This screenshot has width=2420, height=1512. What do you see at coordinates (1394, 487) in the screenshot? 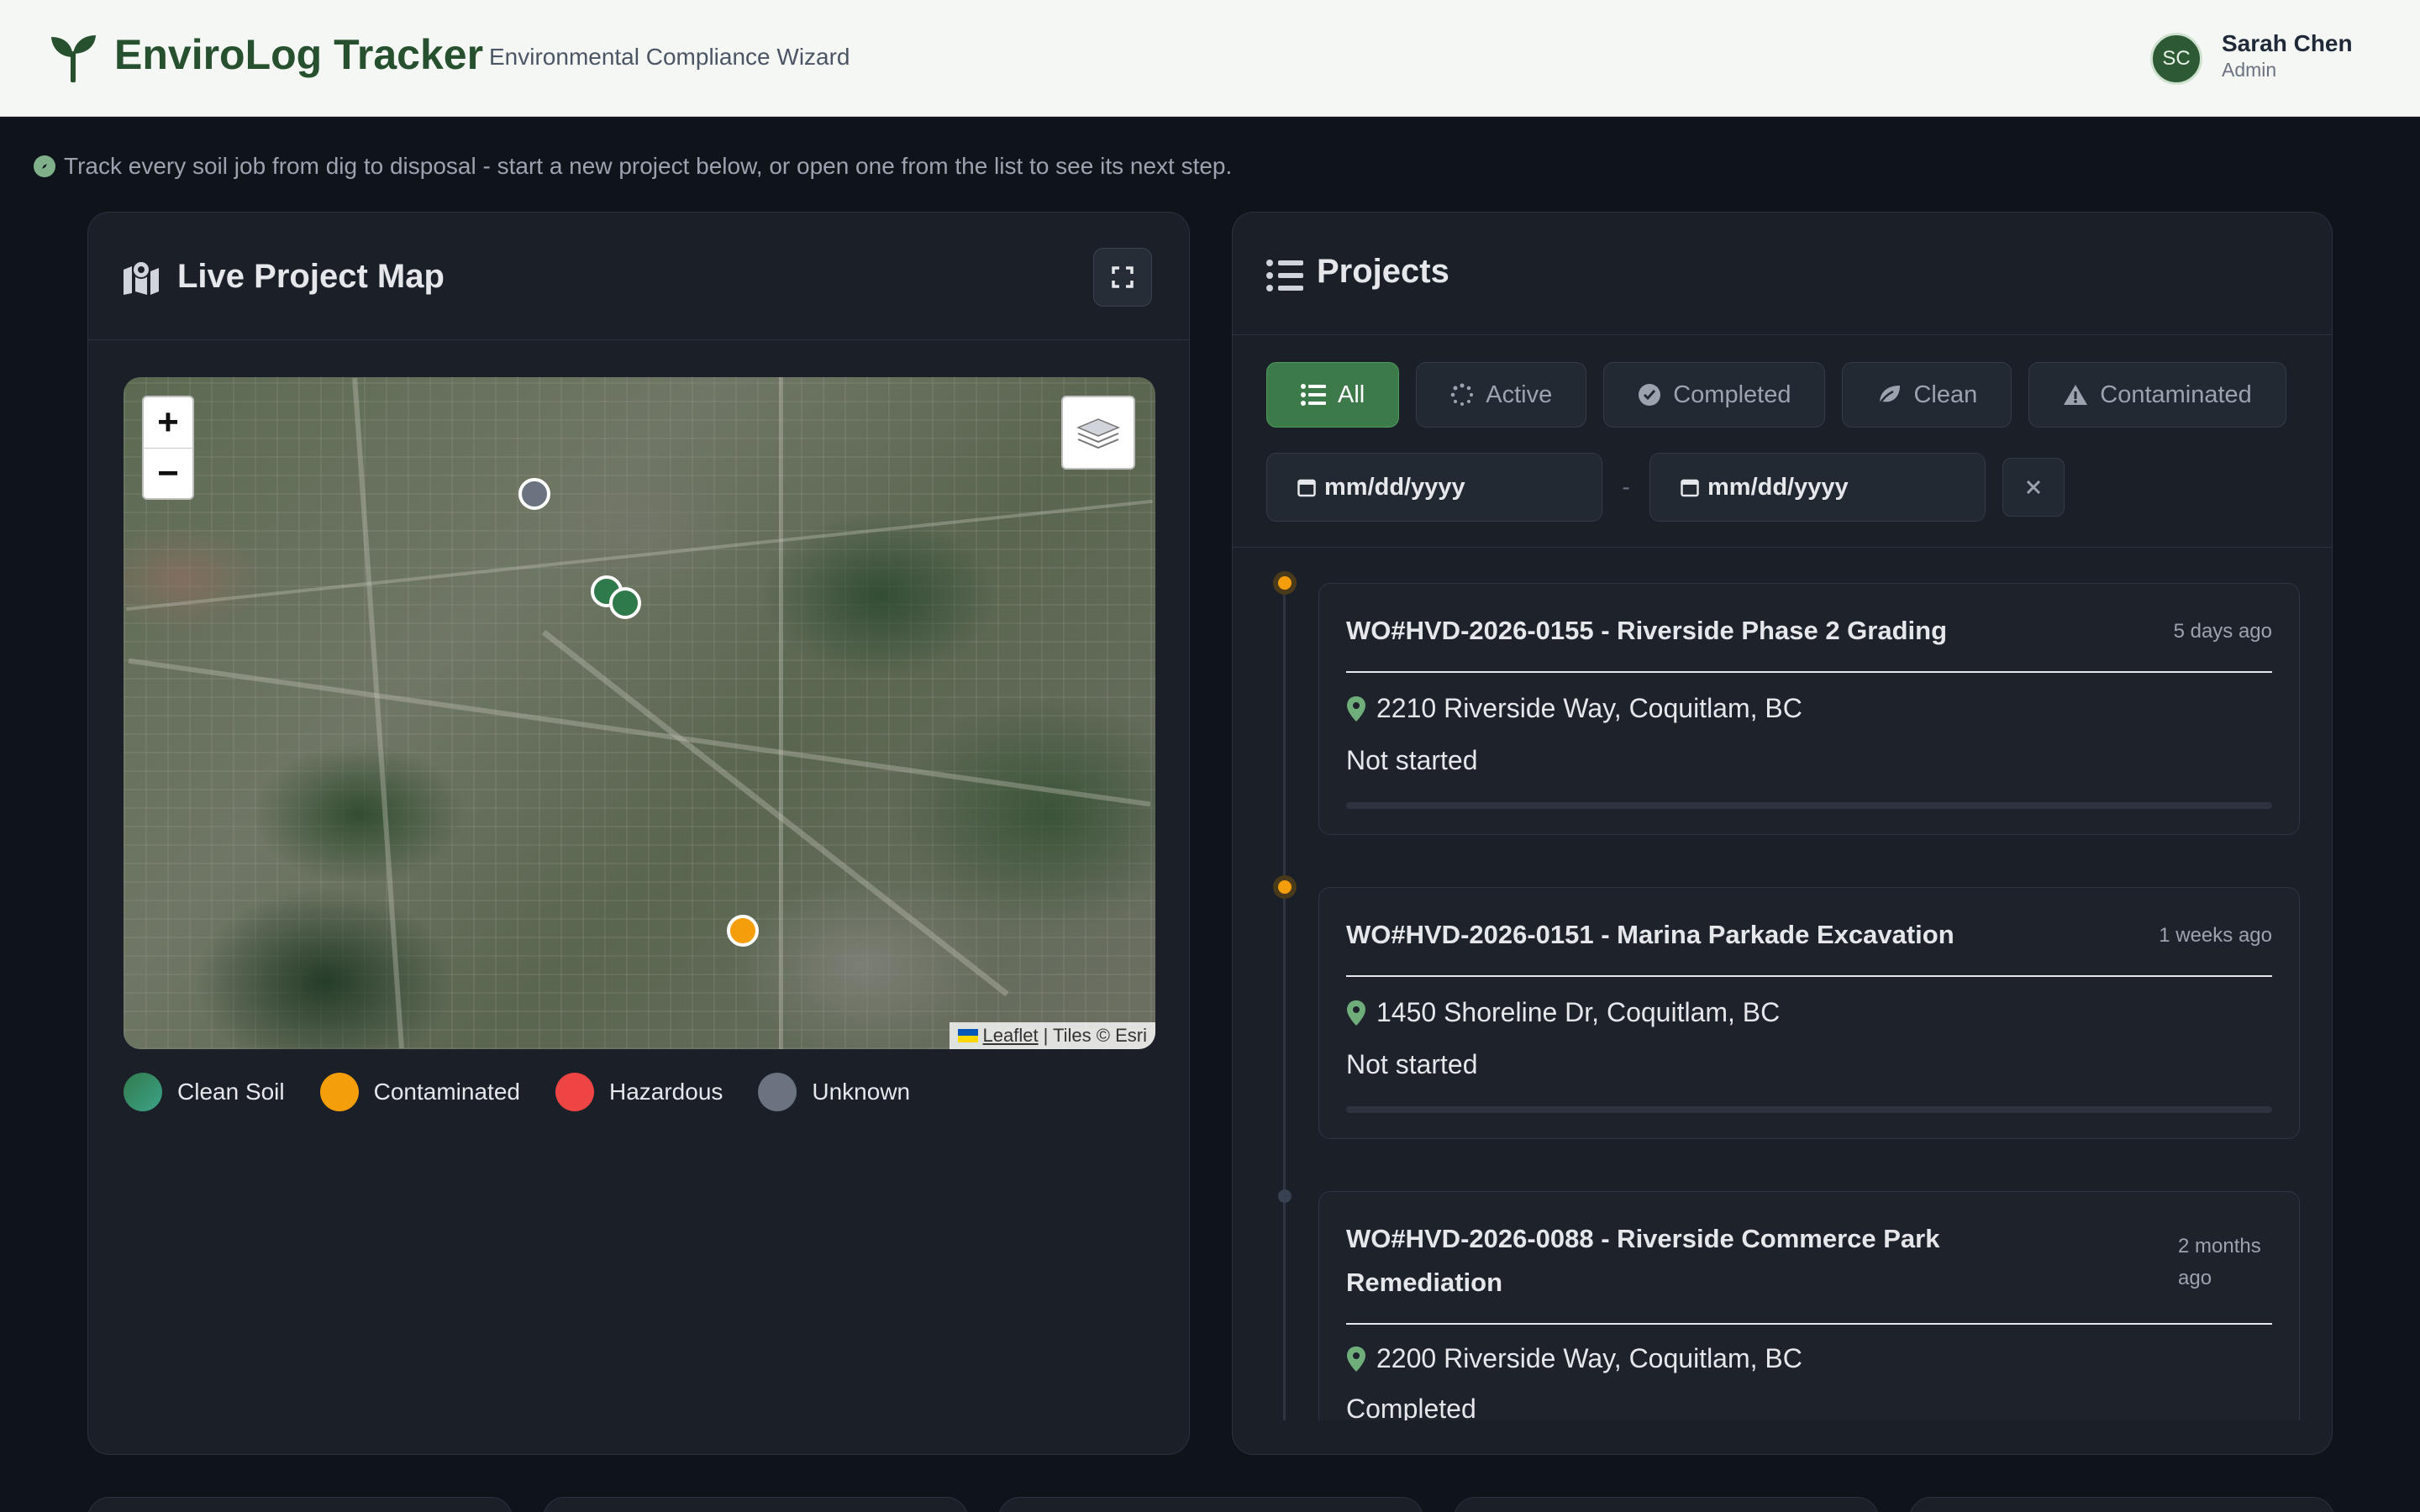
I see `date-from-placeholder: mm/dd/yyyy` at bounding box center [1394, 487].